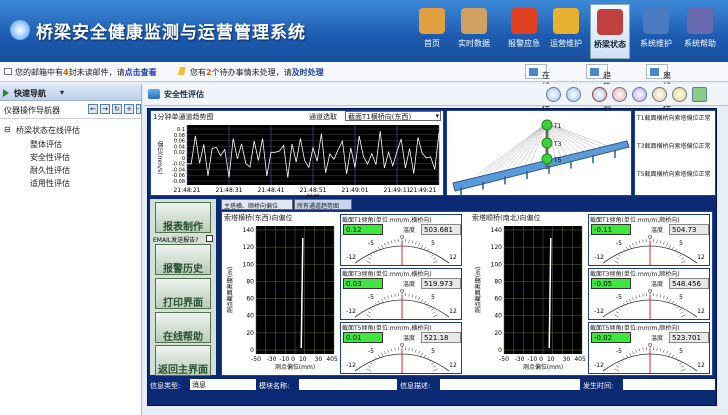  I want to click on trend-icon, so click(594, 72).